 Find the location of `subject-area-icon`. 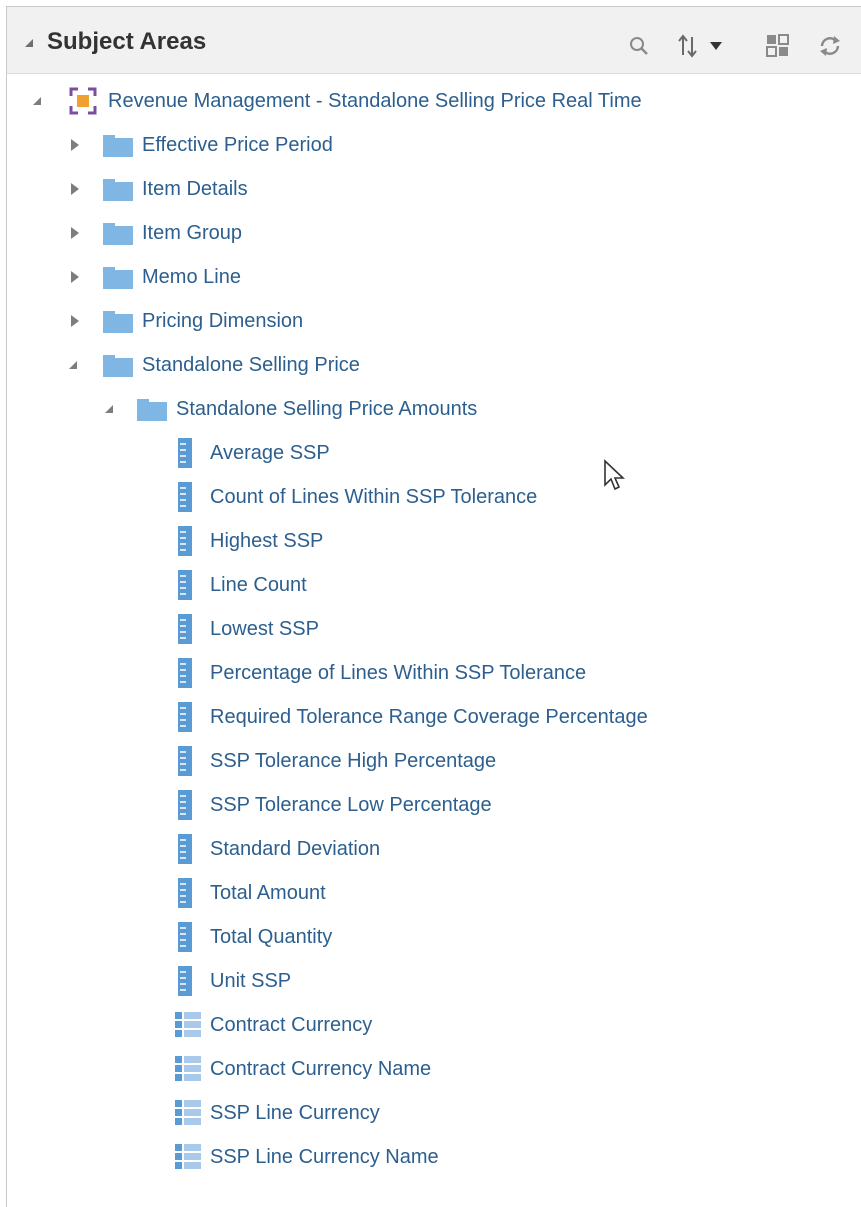

subject-area-icon is located at coordinates (83, 103).